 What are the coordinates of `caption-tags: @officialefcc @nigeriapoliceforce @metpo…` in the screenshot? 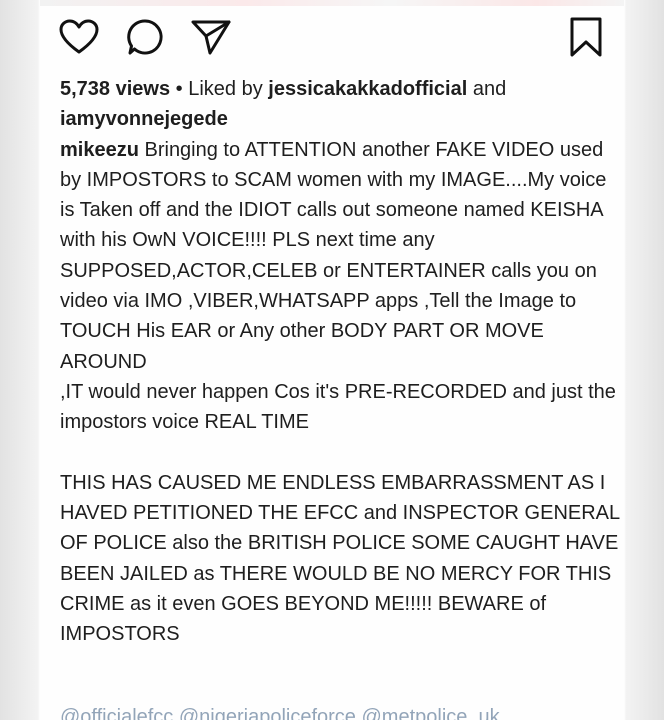 It's located at (280, 713).